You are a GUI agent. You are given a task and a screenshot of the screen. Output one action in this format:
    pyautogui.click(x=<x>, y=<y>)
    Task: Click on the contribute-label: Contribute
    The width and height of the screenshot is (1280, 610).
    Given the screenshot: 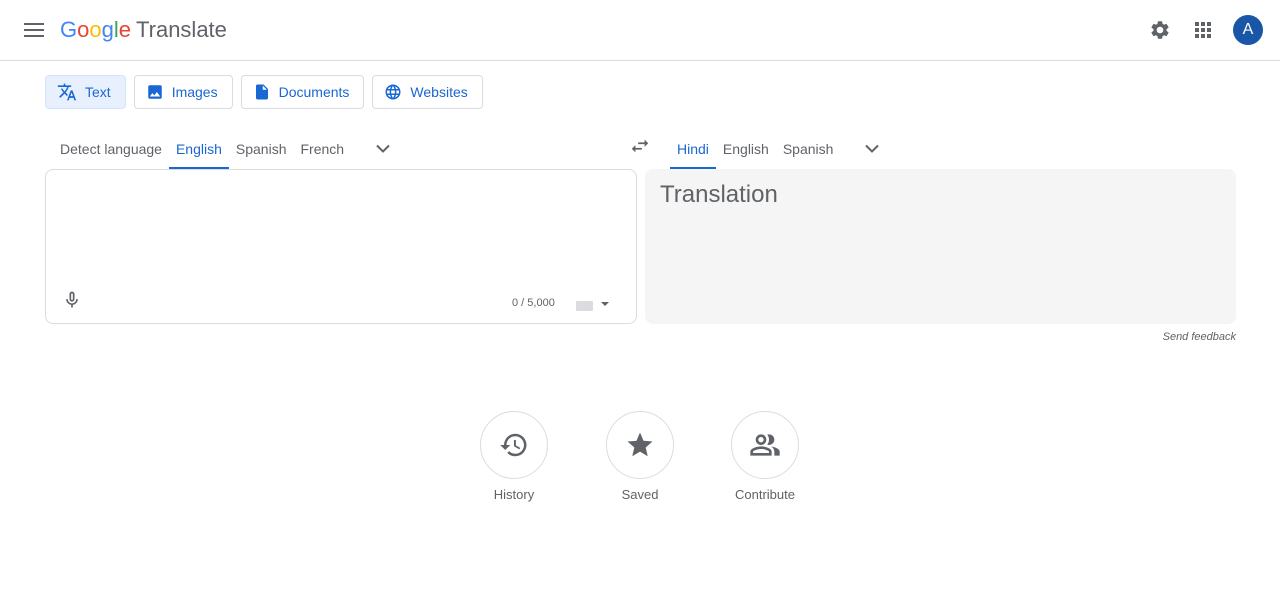 What is the action you would take?
    pyautogui.click(x=765, y=494)
    